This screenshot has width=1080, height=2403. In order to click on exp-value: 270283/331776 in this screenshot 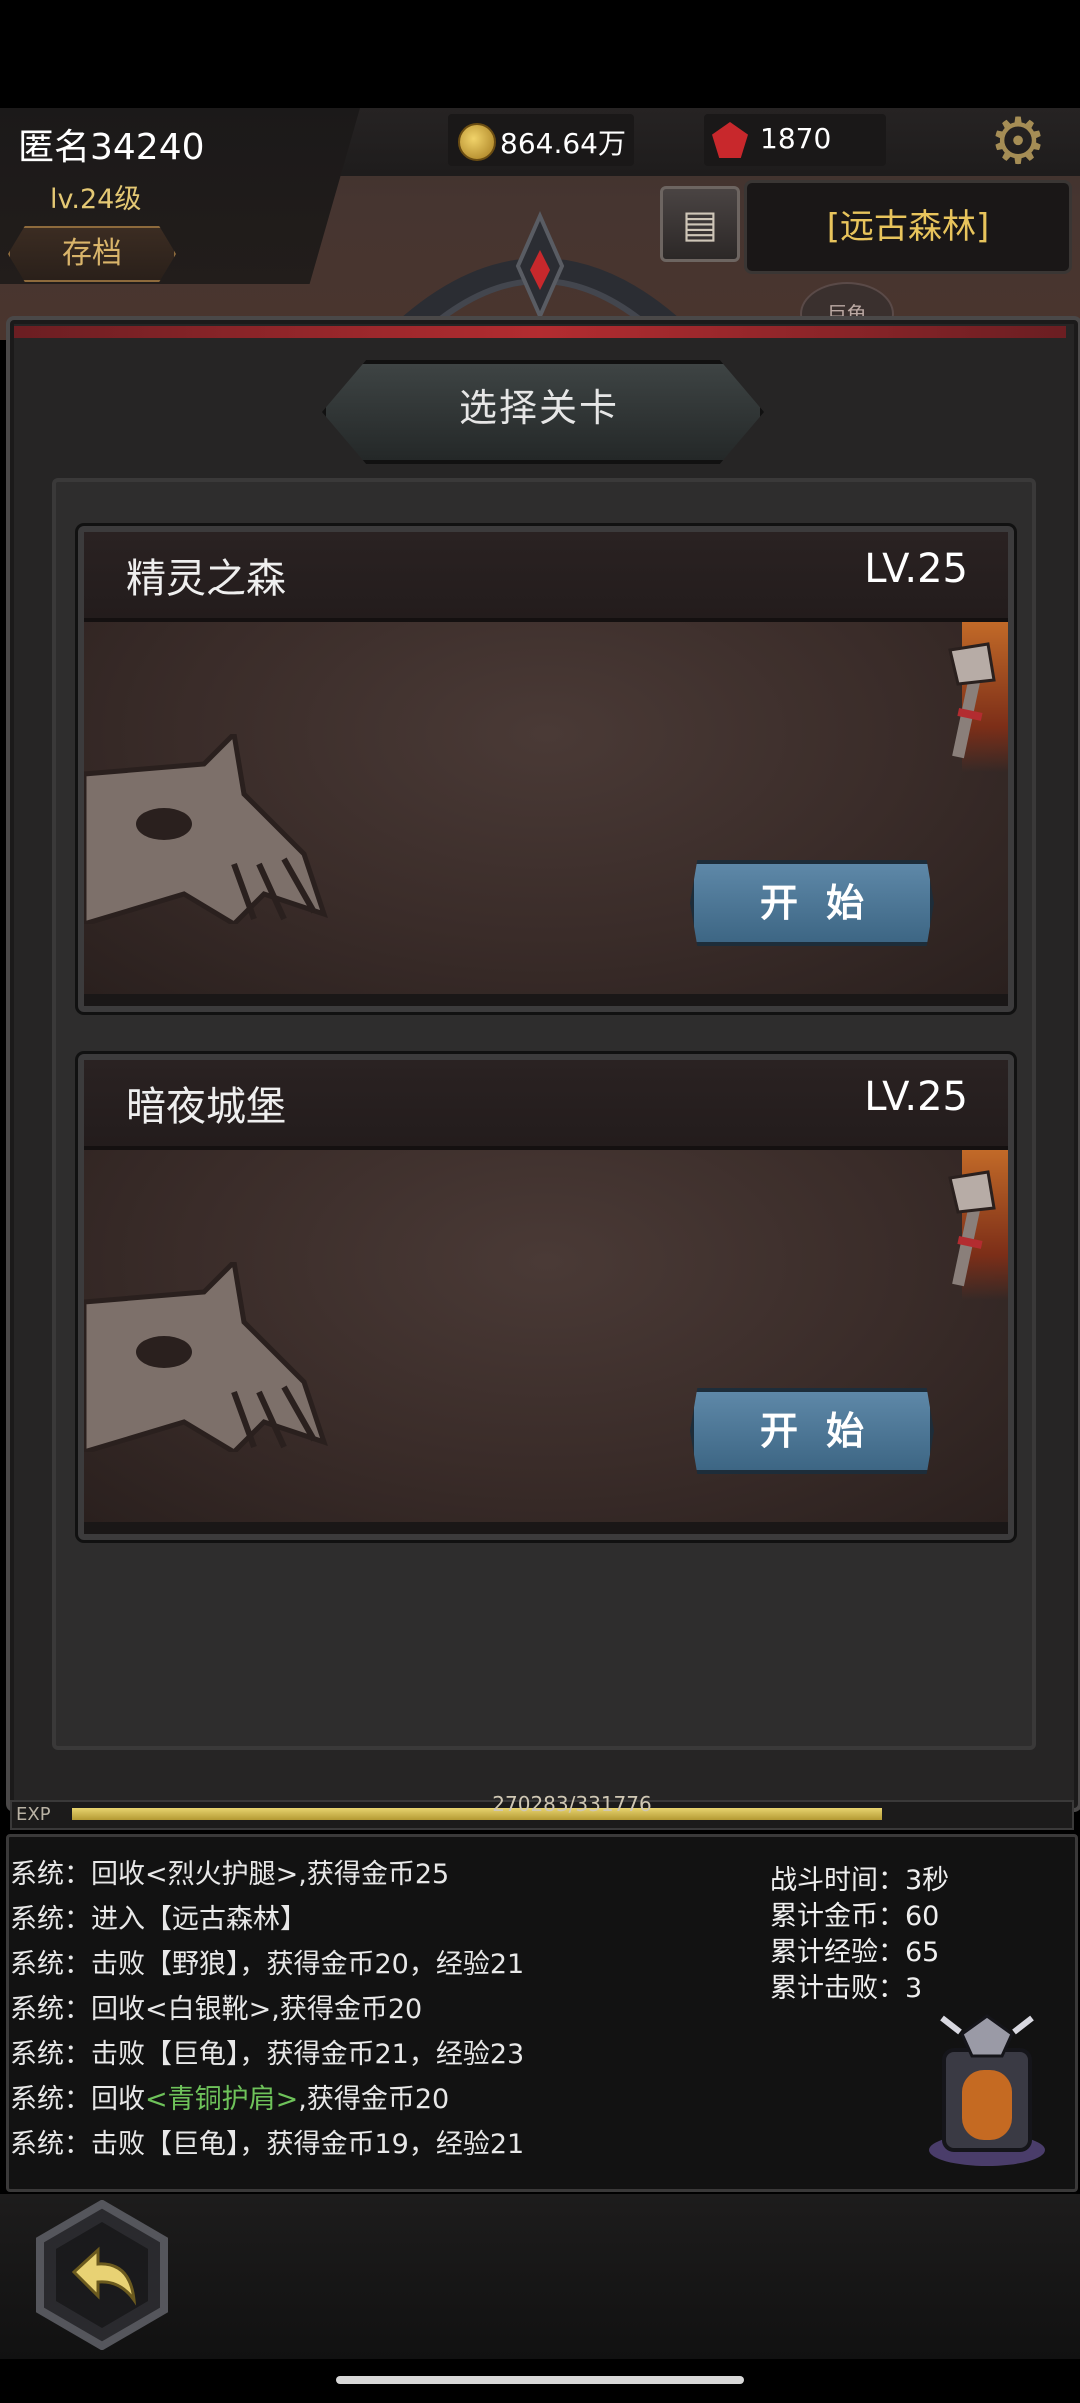, I will do `click(572, 1804)`.